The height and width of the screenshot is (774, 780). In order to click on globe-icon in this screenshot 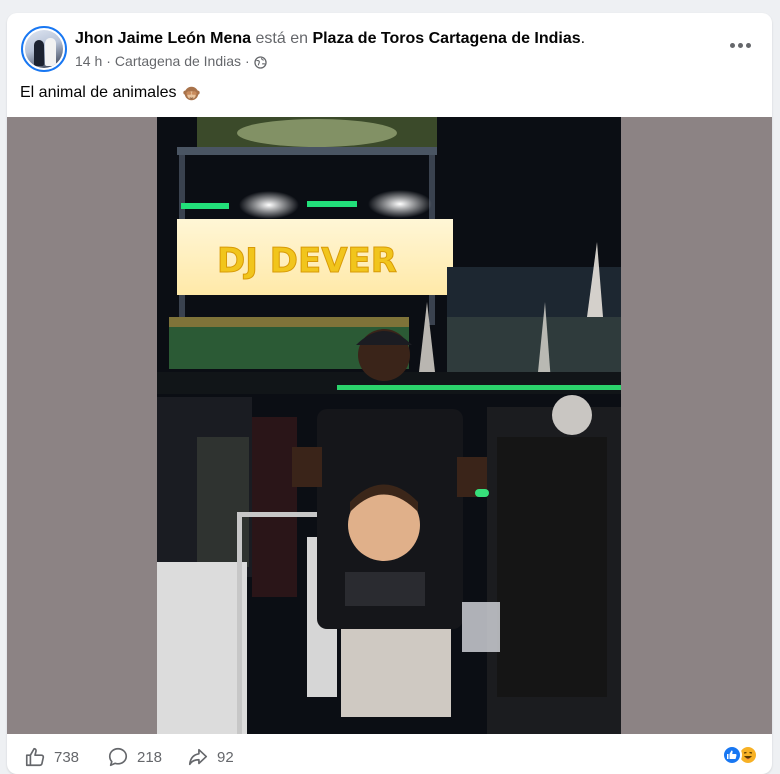, I will do `click(260, 62)`.